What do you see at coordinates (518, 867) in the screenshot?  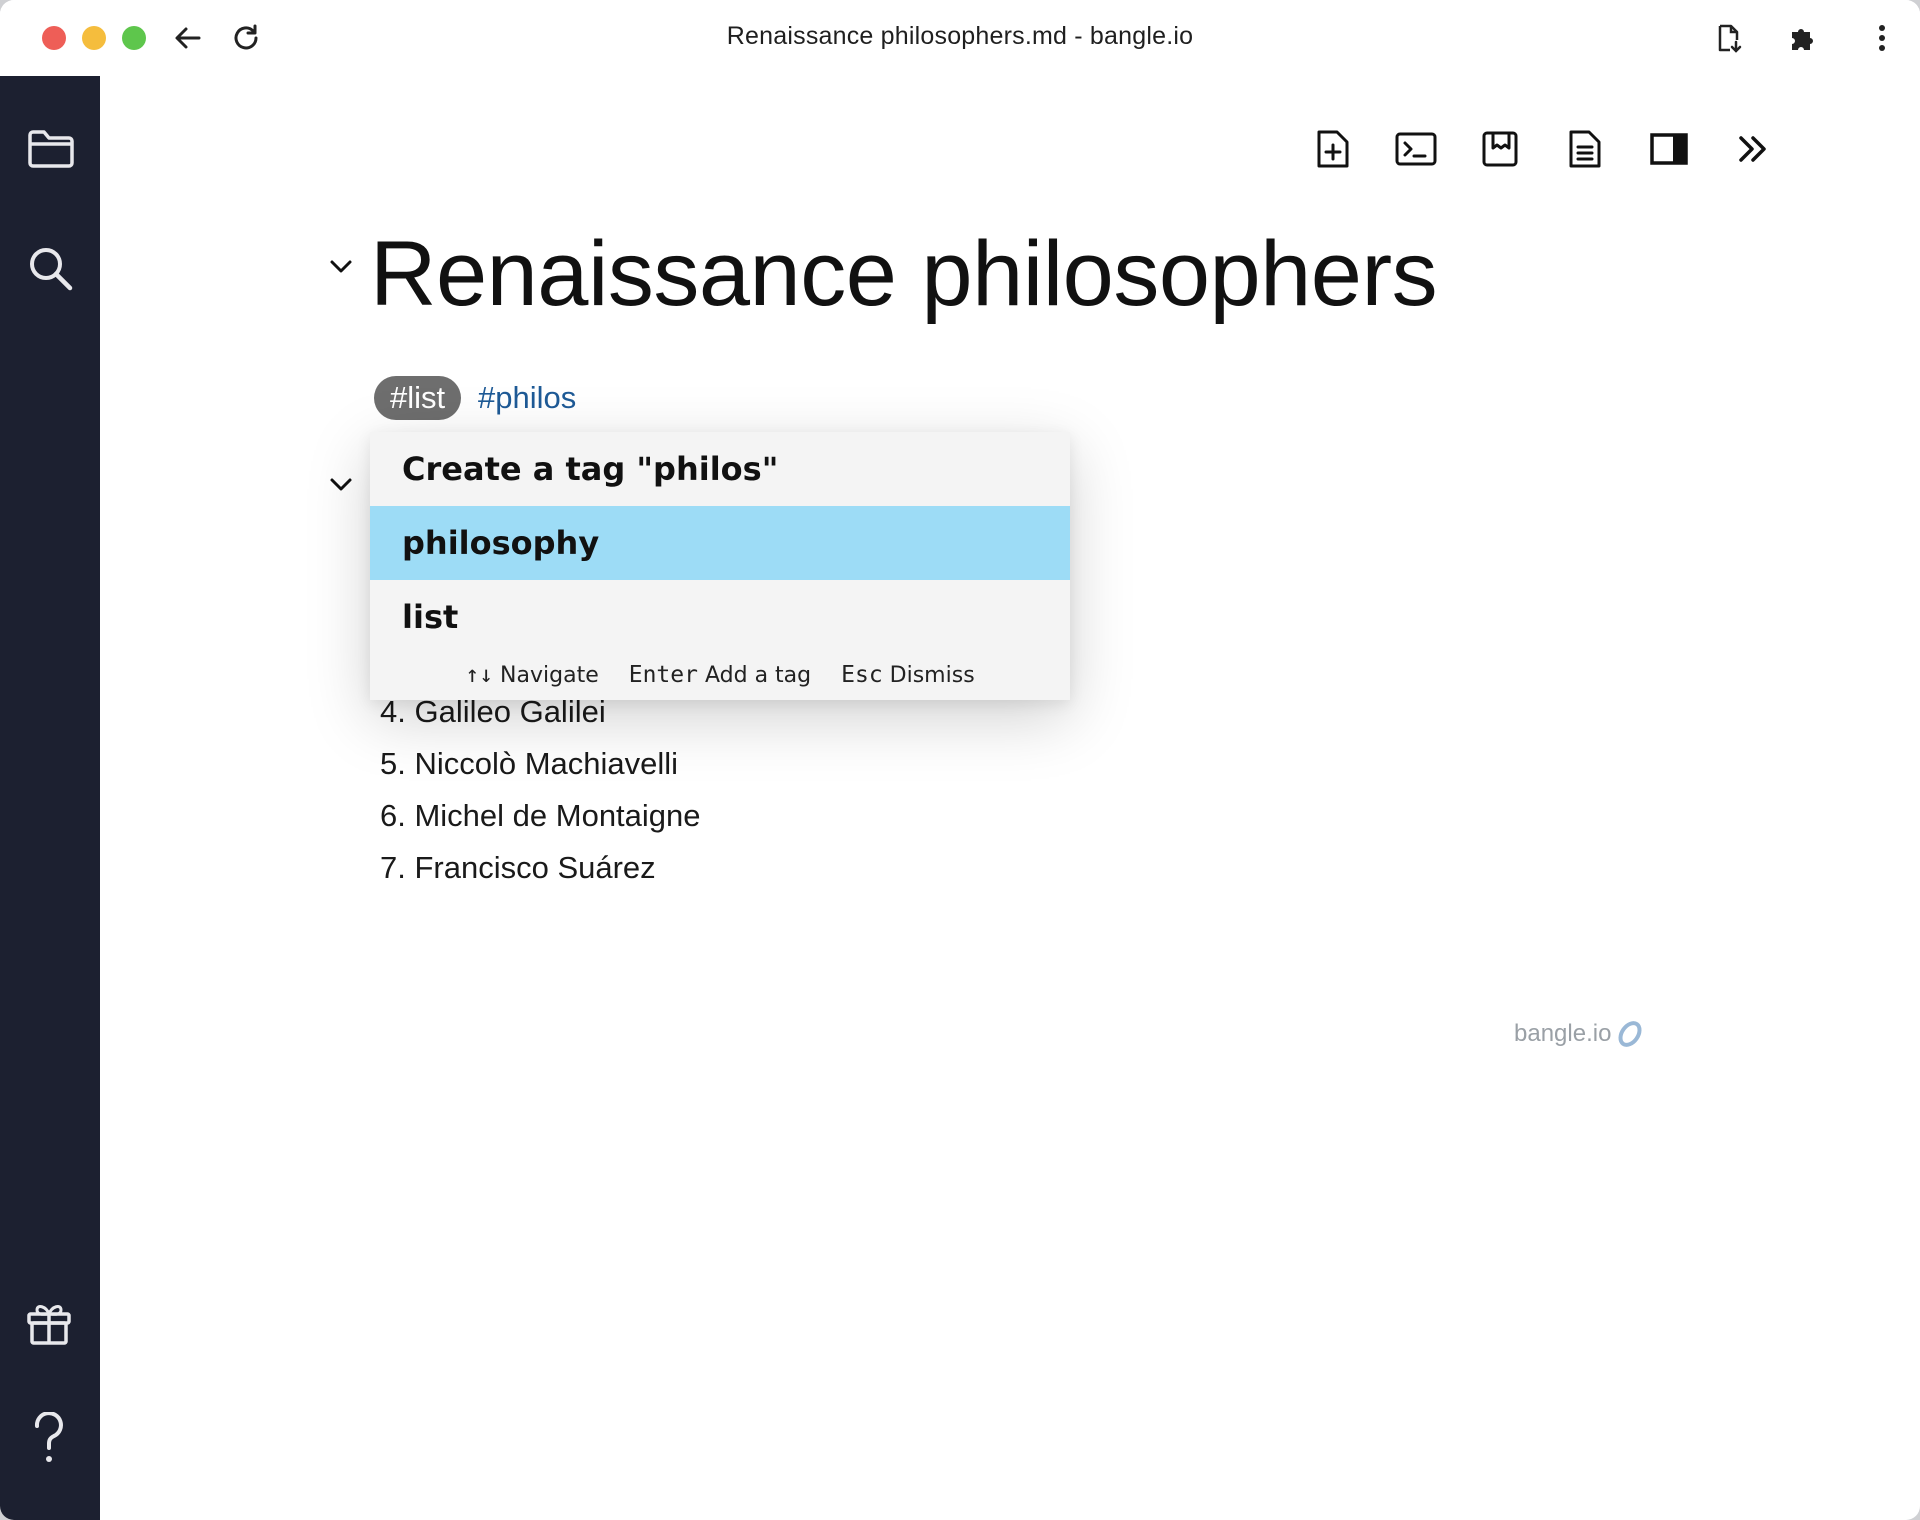 I see `list-item: 7. Francisco Suárez` at bounding box center [518, 867].